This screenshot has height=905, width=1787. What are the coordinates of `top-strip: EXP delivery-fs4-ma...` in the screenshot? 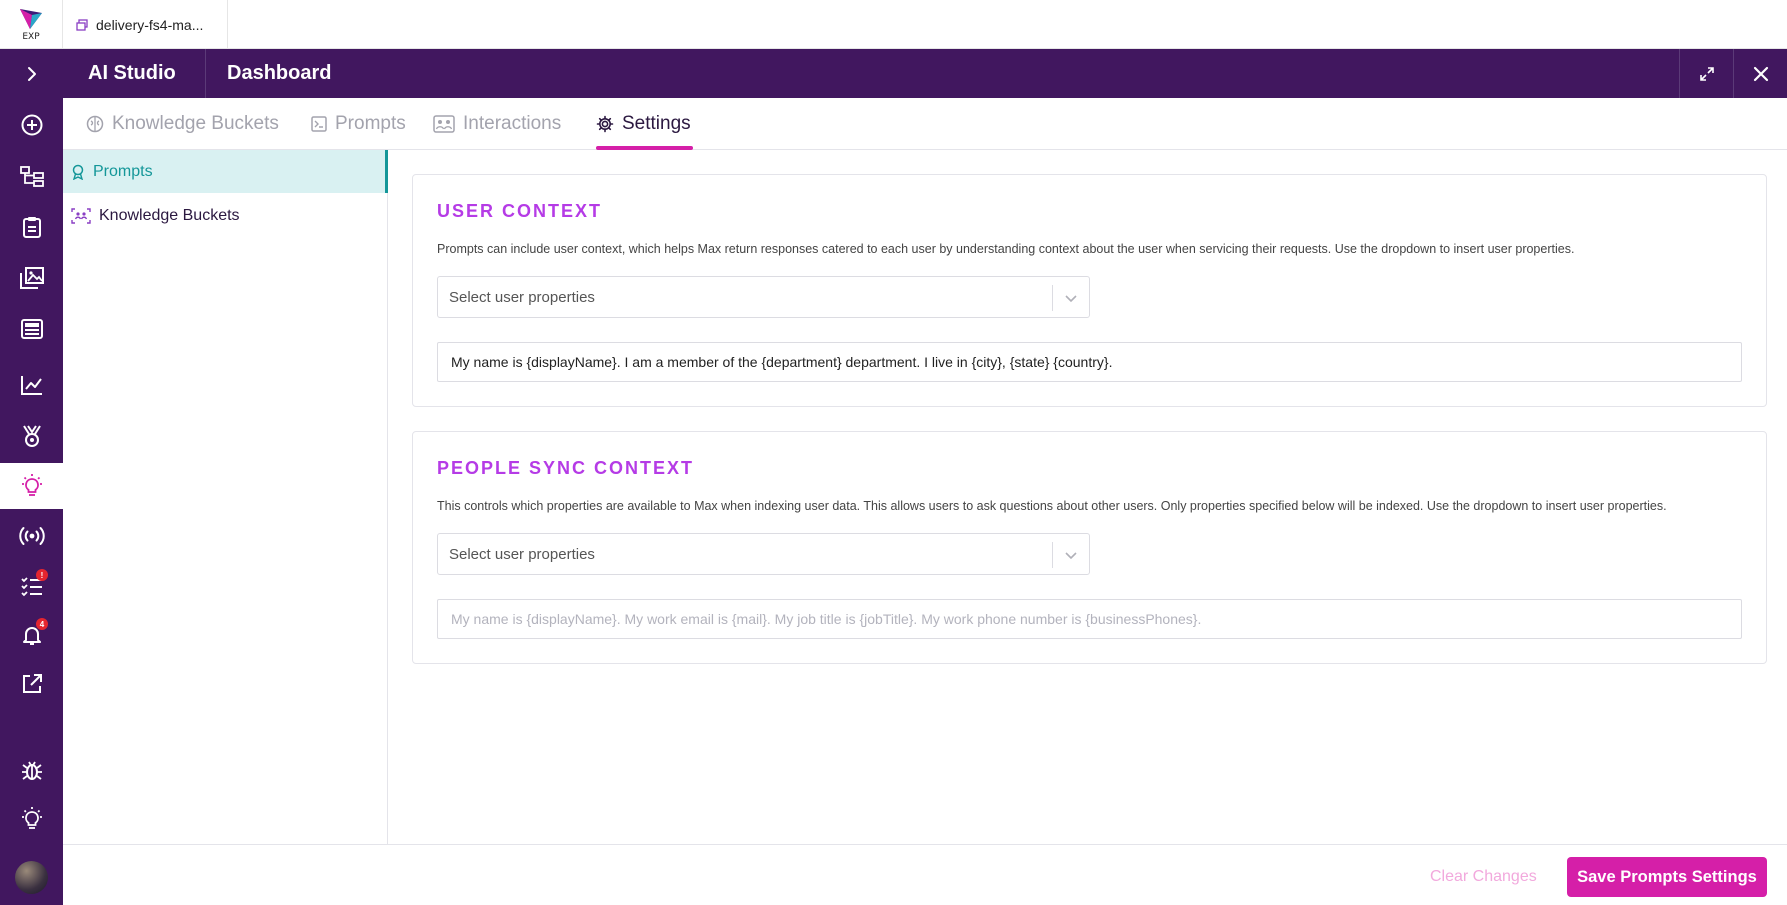 It's located at (893, 24).